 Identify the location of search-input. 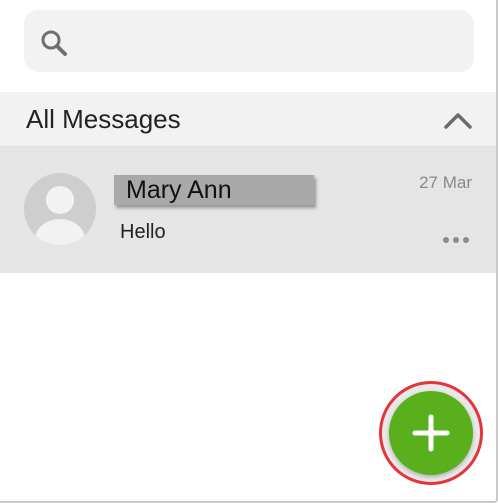
(271, 42).